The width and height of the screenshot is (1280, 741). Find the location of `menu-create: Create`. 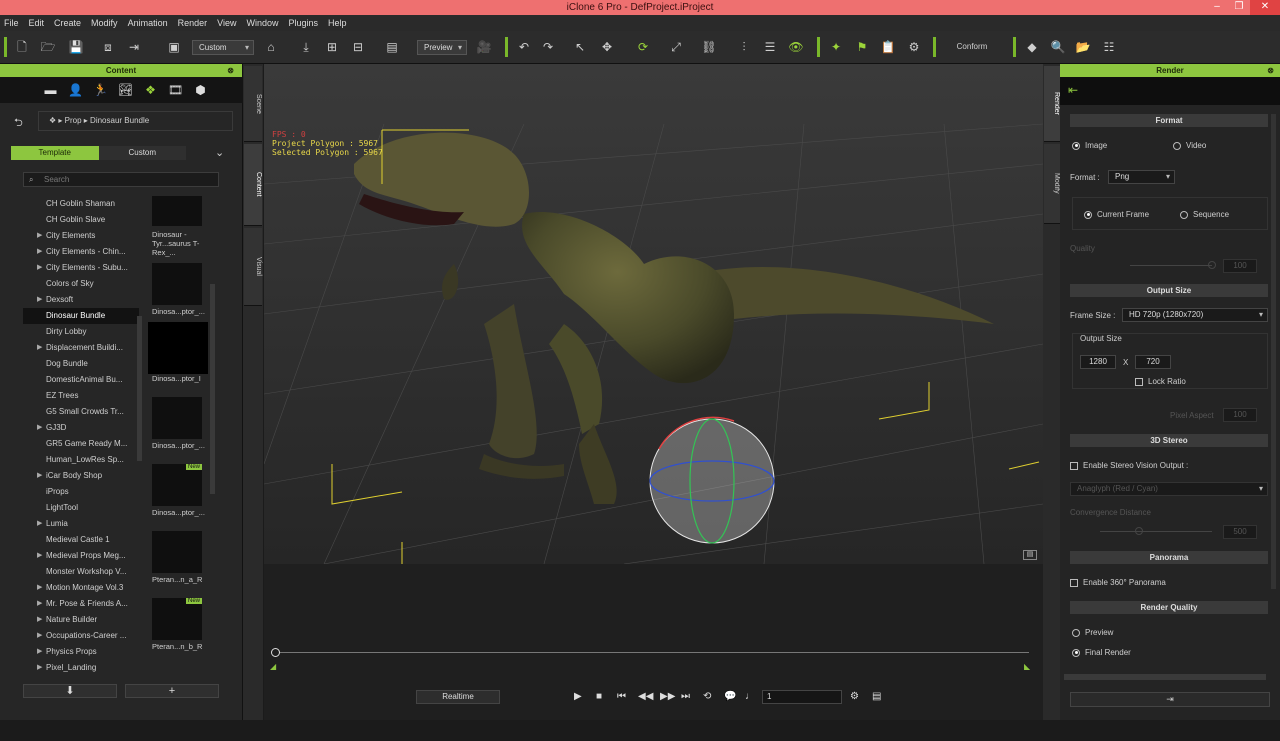

menu-create: Create is located at coordinates (67, 23).